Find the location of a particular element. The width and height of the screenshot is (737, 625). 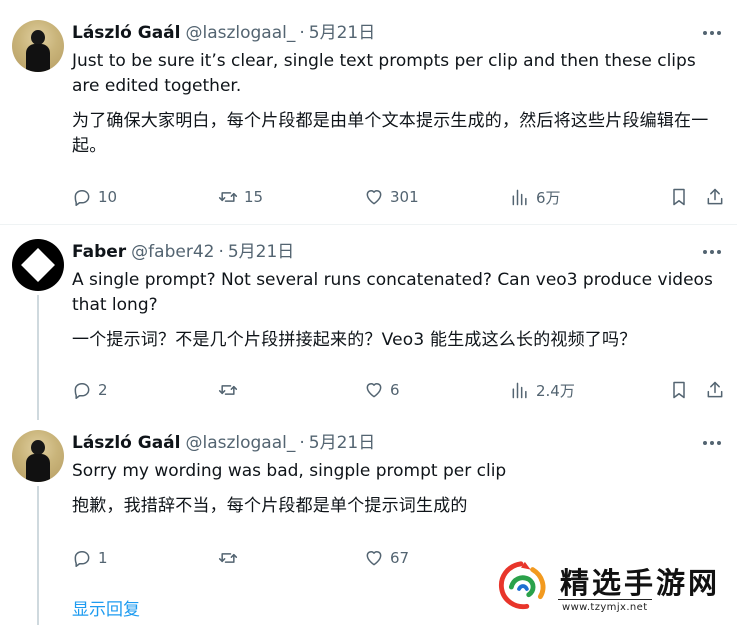

watermark-url: www.tzymjx.net is located at coordinates (605, 606).